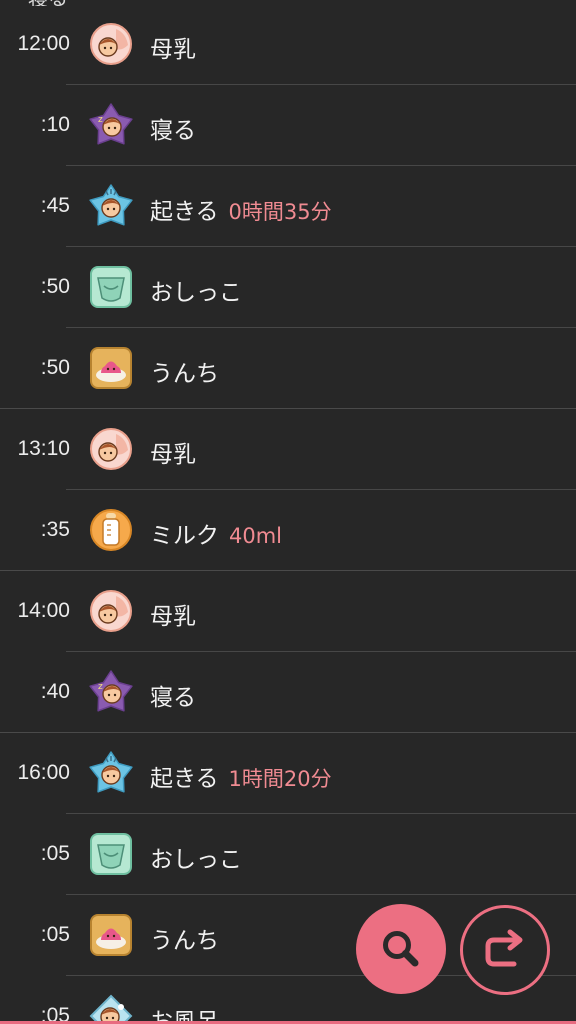 This screenshot has height=1024, width=576. I want to click on redo-arrow-icon, so click(505, 950).